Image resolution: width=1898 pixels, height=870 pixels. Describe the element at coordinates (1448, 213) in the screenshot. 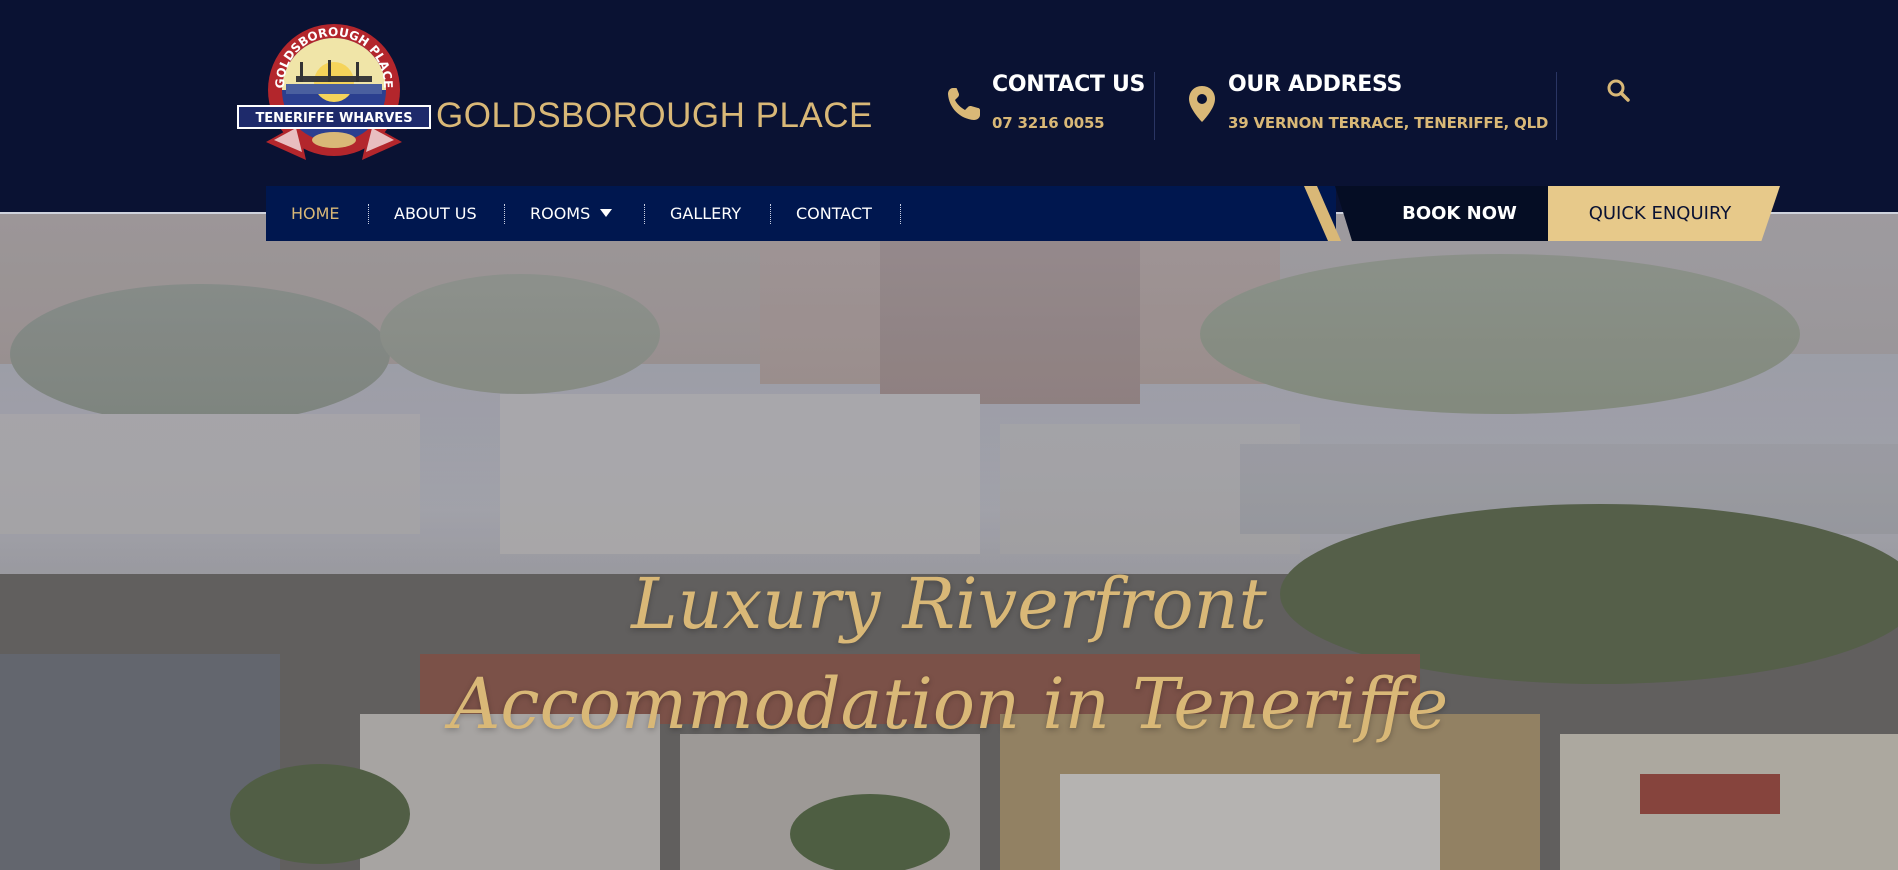

I see `book-now-button: BOOK NOW` at that location.